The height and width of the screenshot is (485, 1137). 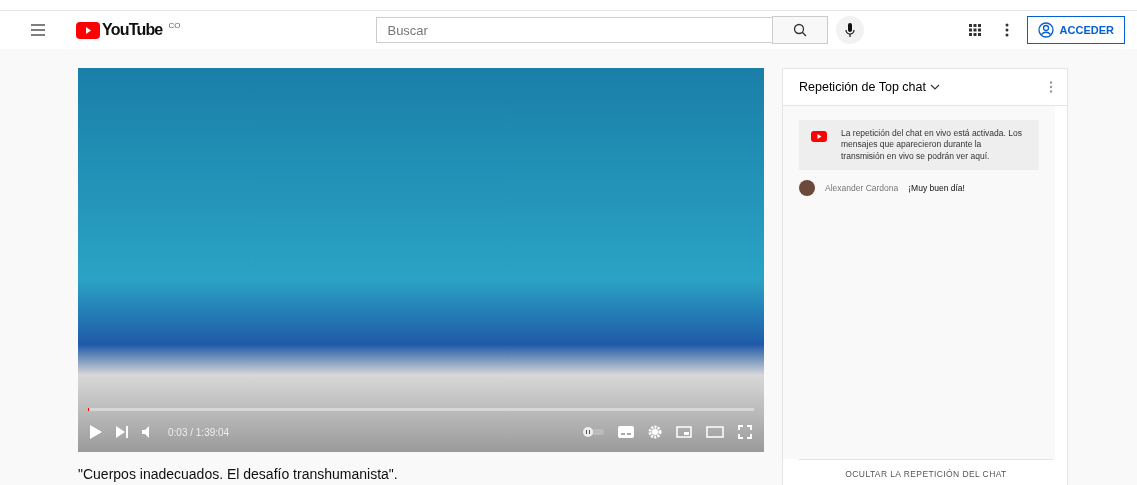 What do you see at coordinates (238, 474) in the screenshot?
I see `video-title: "Cuerpos inadecuados. El desafío transhumanista".` at bounding box center [238, 474].